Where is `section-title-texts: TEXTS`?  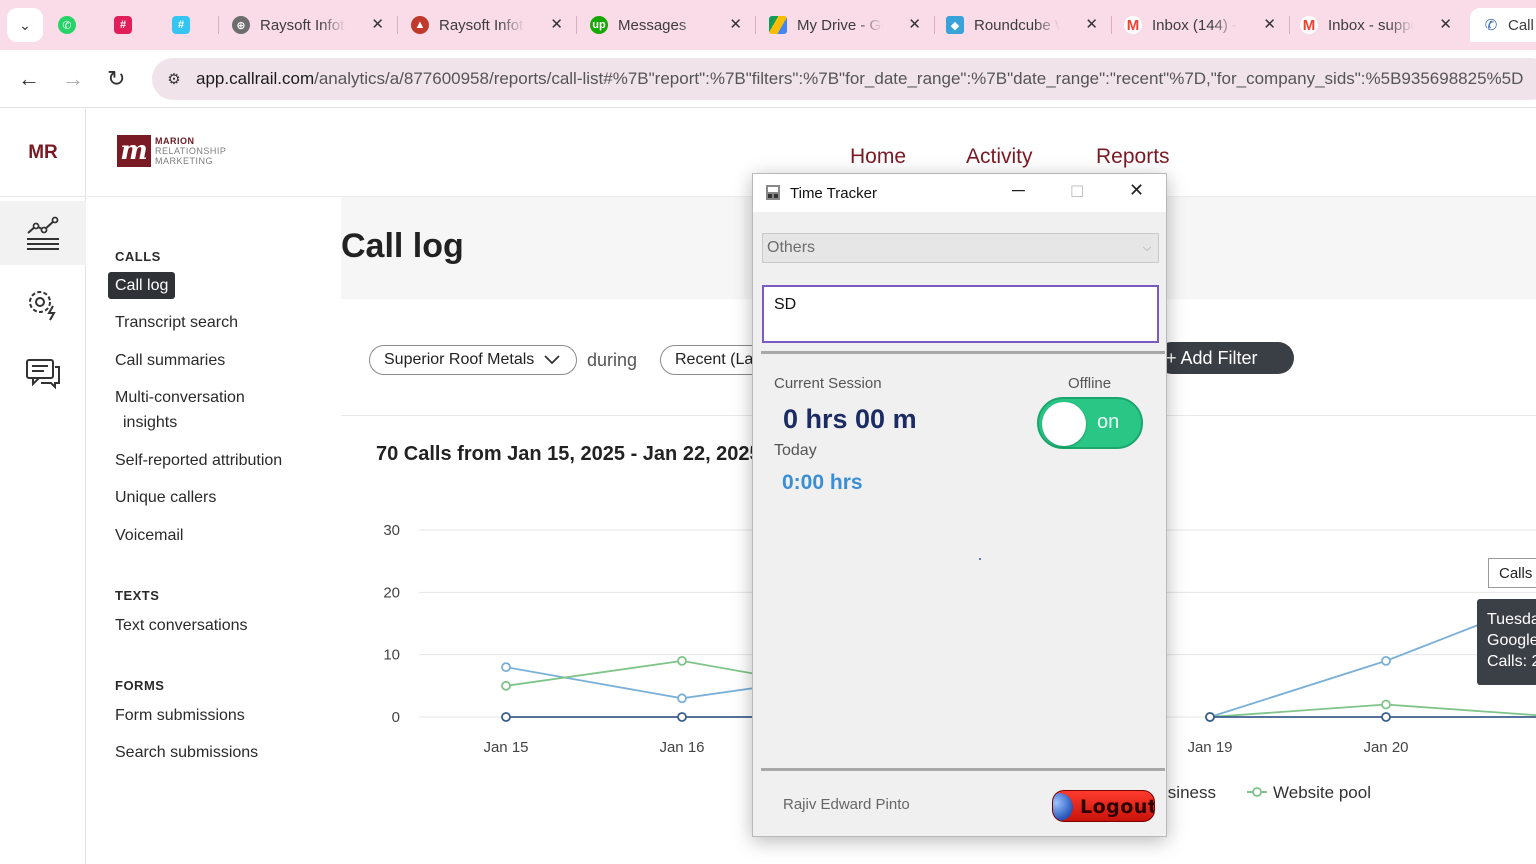
section-title-texts: TEXTS is located at coordinates (137, 595).